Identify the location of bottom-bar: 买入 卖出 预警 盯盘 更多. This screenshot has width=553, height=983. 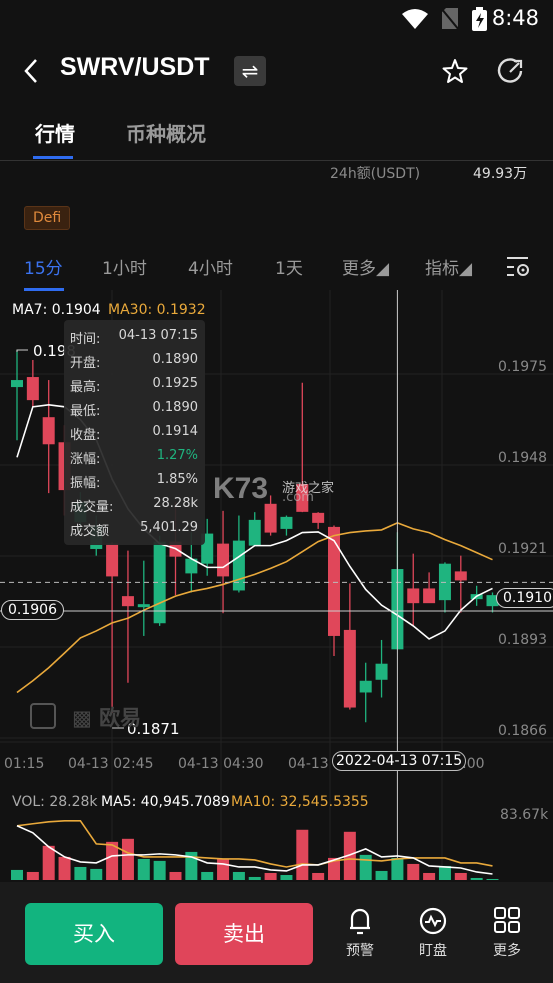
(276, 932).